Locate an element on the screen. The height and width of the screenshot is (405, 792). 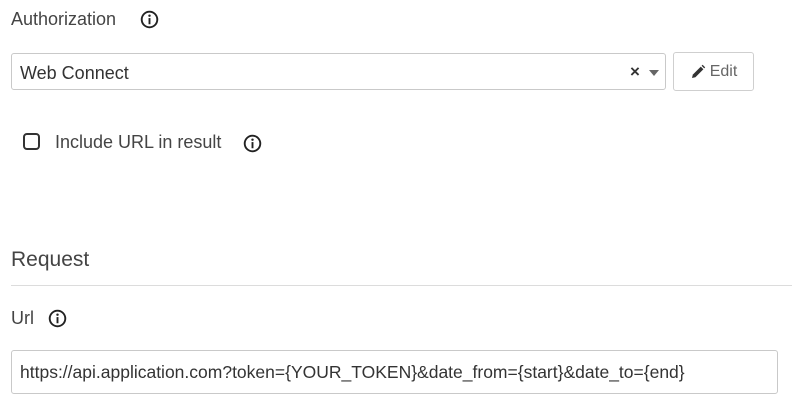
url-label: Url is located at coordinates (22, 318).